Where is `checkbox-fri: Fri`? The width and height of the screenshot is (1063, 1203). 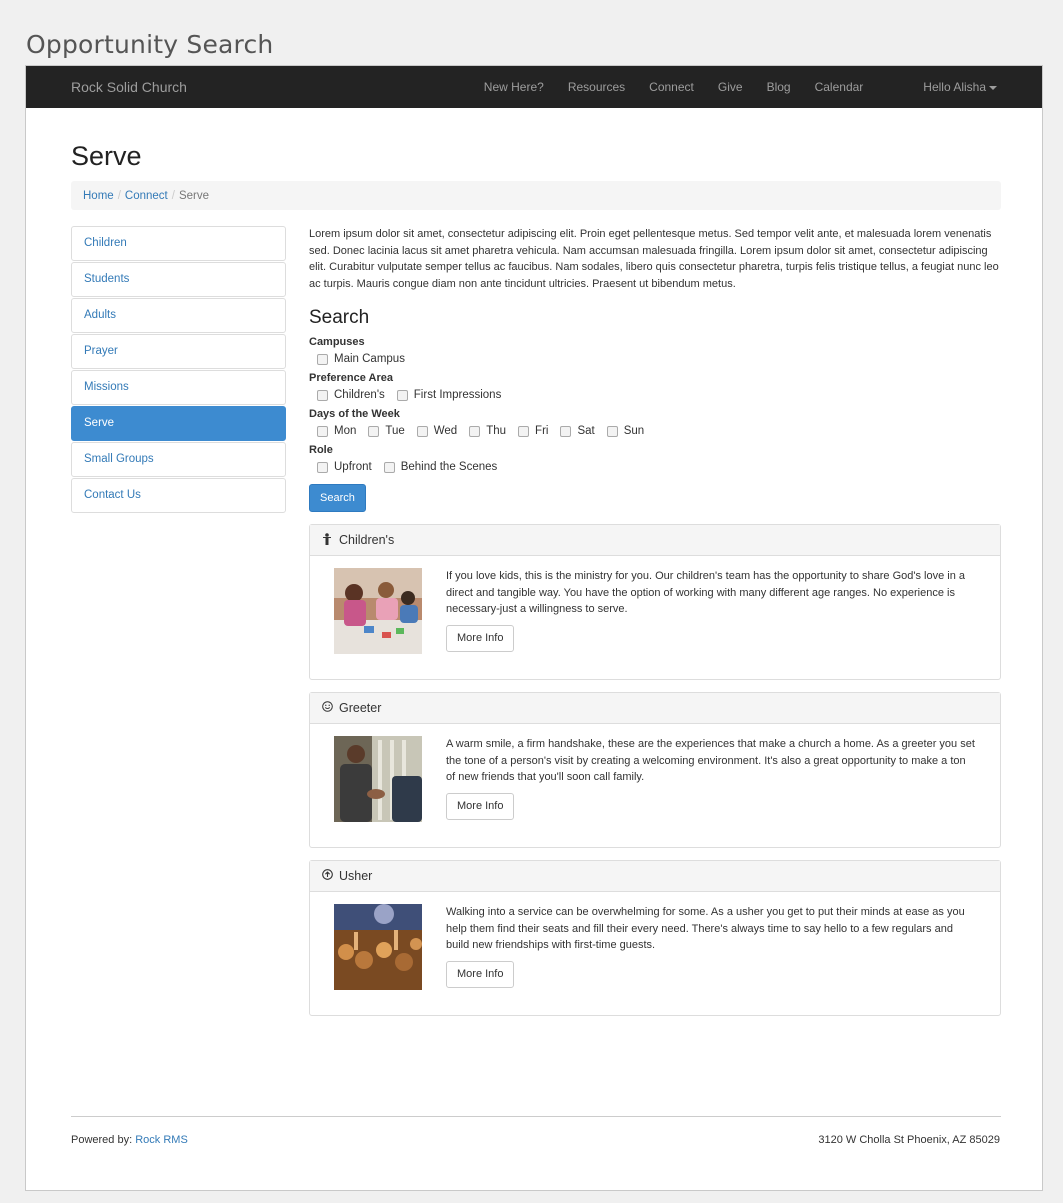 checkbox-fri: Fri is located at coordinates (533, 431).